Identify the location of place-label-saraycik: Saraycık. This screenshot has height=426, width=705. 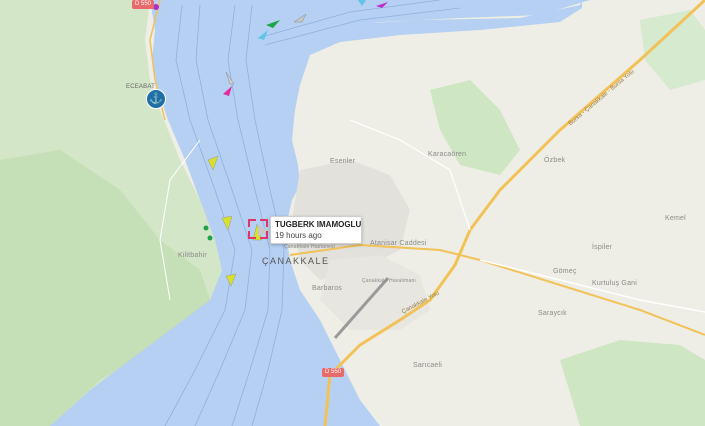
(552, 313).